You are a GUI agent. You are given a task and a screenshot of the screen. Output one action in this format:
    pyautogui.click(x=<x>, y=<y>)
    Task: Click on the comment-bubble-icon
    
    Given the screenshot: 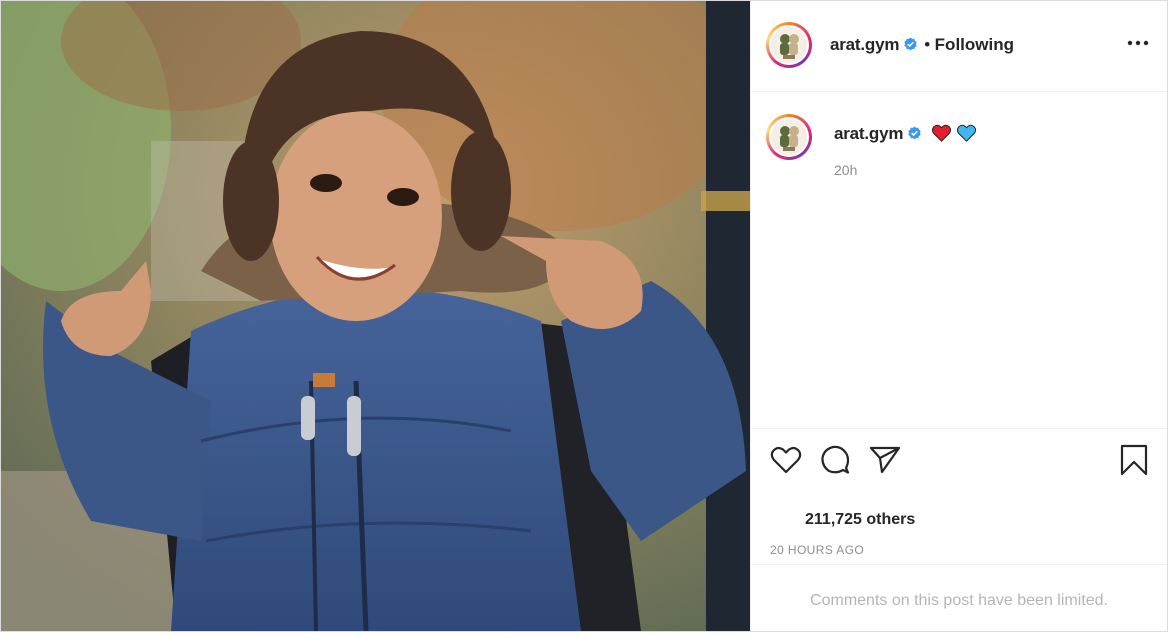 What is the action you would take?
    pyautogui.click(x=835, y=462)
    